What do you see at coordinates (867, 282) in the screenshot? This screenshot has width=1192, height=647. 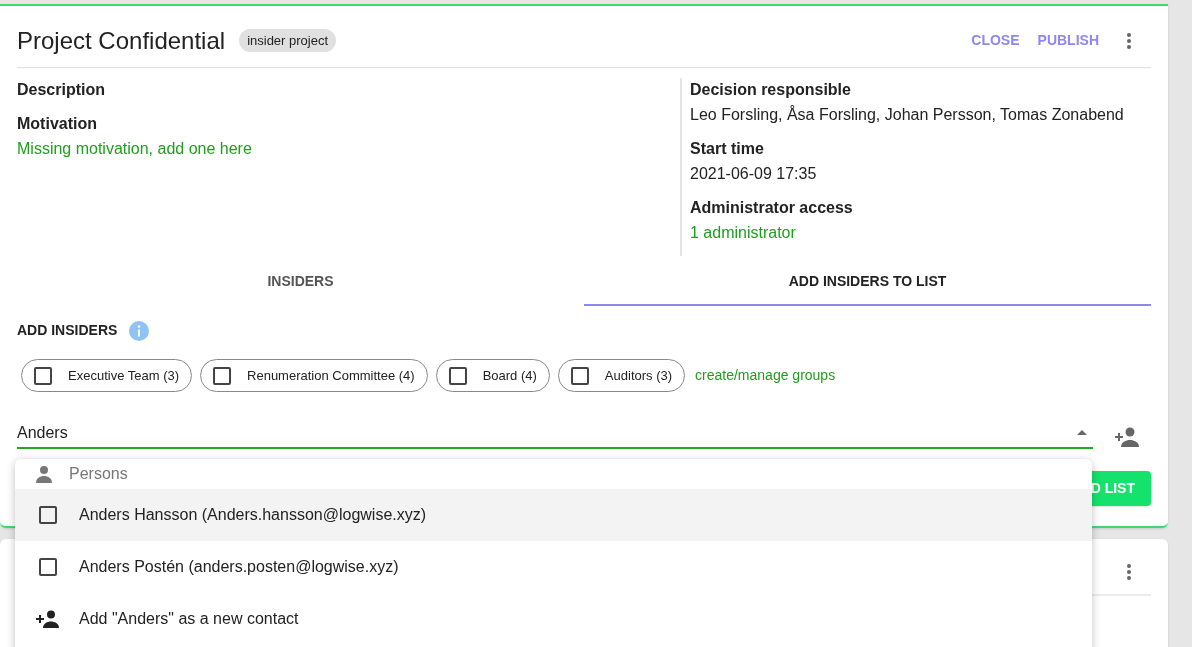 I see `tab: ADD INSIDERS TO LIST` at bounding box center [867, 282].